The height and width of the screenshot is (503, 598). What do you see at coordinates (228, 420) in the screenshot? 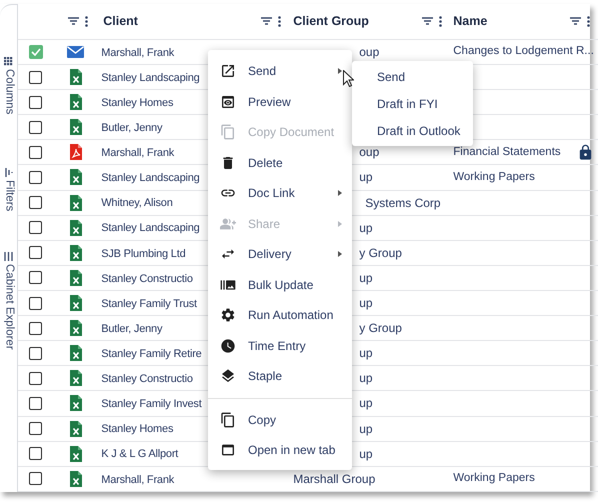
I see `copy-icon` at bounding box center [228, 420].